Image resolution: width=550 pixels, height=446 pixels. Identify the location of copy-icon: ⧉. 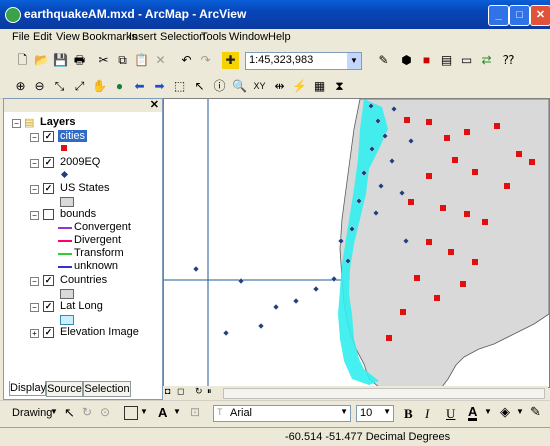
(122, 60).